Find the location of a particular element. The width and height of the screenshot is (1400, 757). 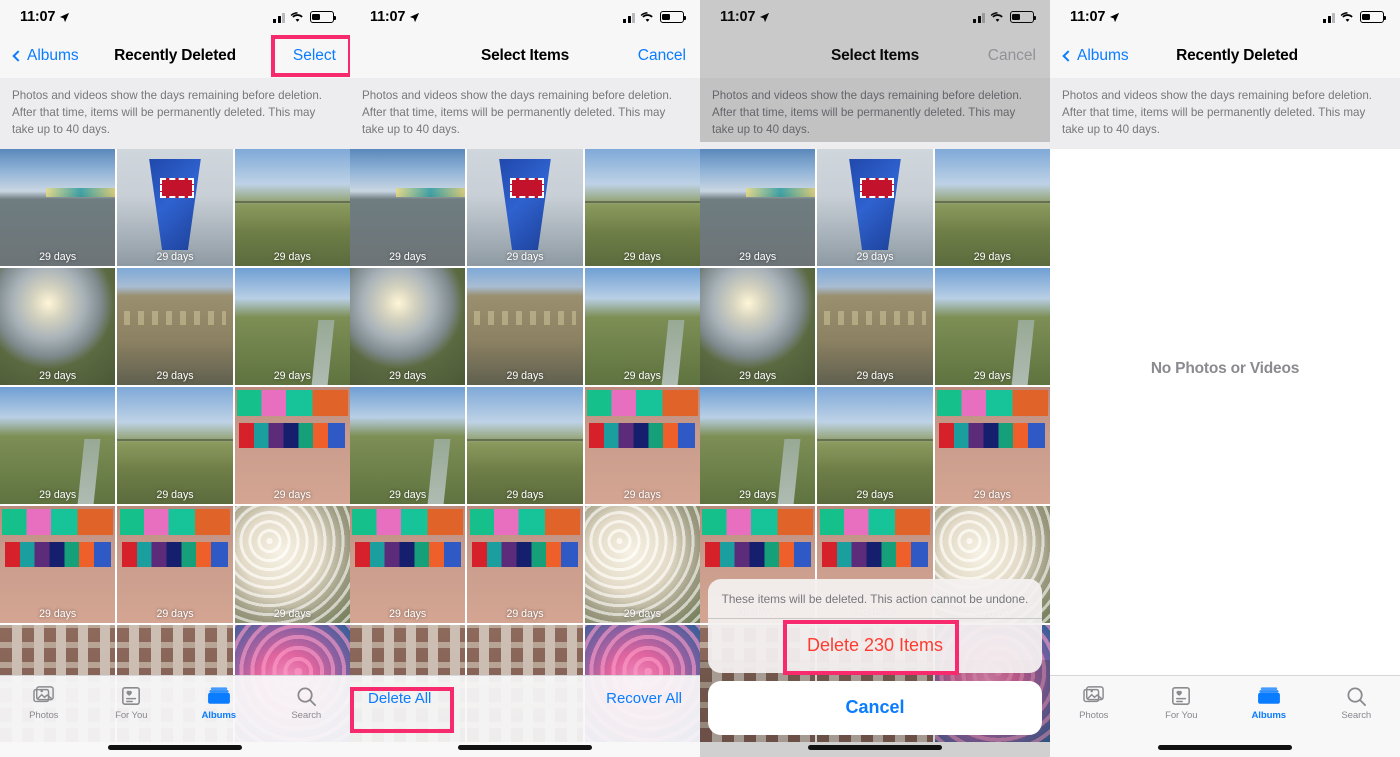

delete-all-button: Delete All is located at coordinates (399, 698).